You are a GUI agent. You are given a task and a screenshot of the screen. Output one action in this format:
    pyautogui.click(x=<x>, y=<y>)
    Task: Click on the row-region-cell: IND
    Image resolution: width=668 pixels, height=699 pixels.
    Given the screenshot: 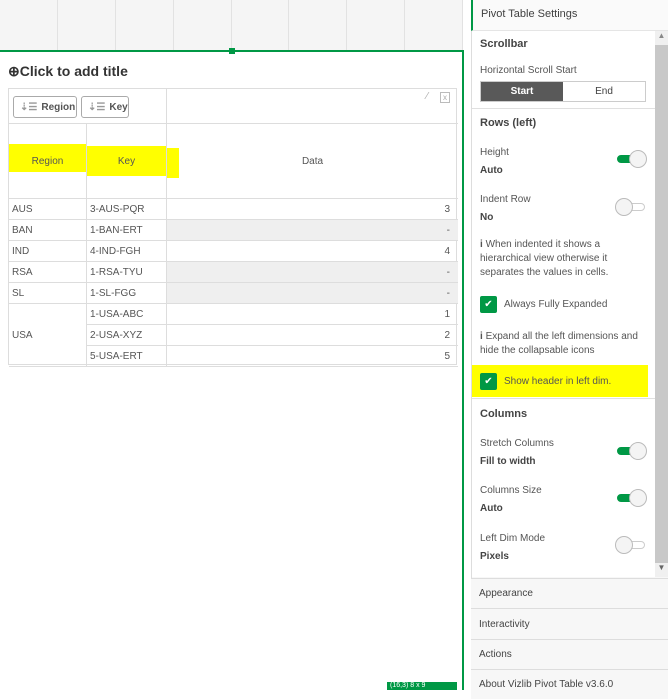 What is the action you would take?
    pyautogui.click(x=48, y=251)
    